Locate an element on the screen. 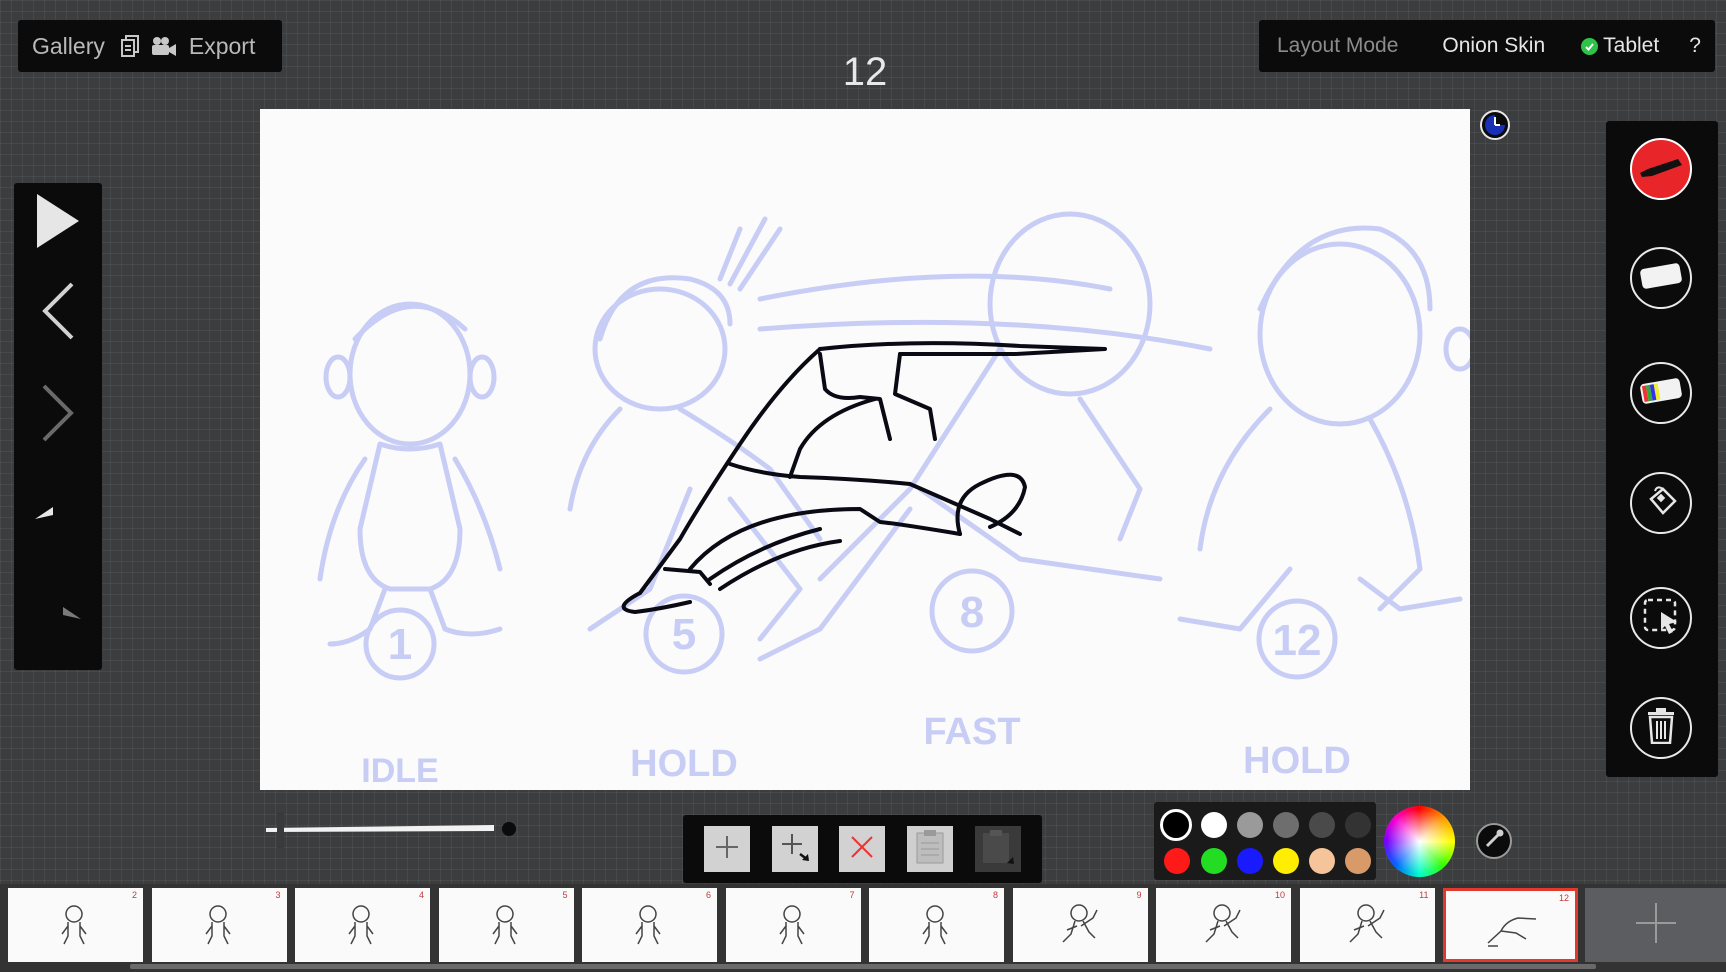  frame-thumbnail-number: 5 is located at coordinates (565, 895).